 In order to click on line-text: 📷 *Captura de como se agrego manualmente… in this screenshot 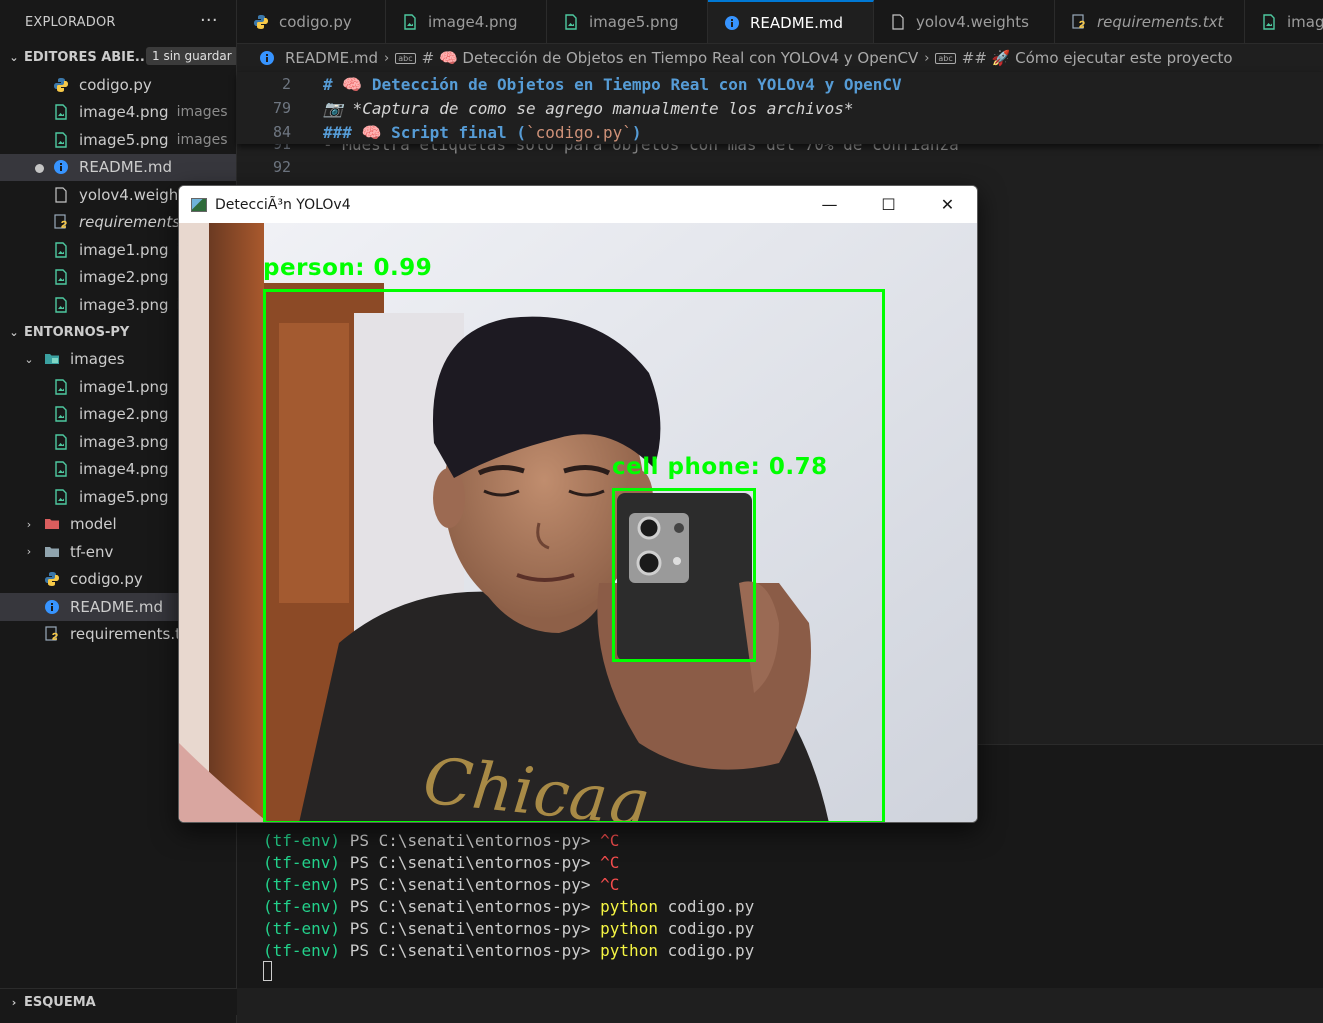, I will do `click(588, 108)`.